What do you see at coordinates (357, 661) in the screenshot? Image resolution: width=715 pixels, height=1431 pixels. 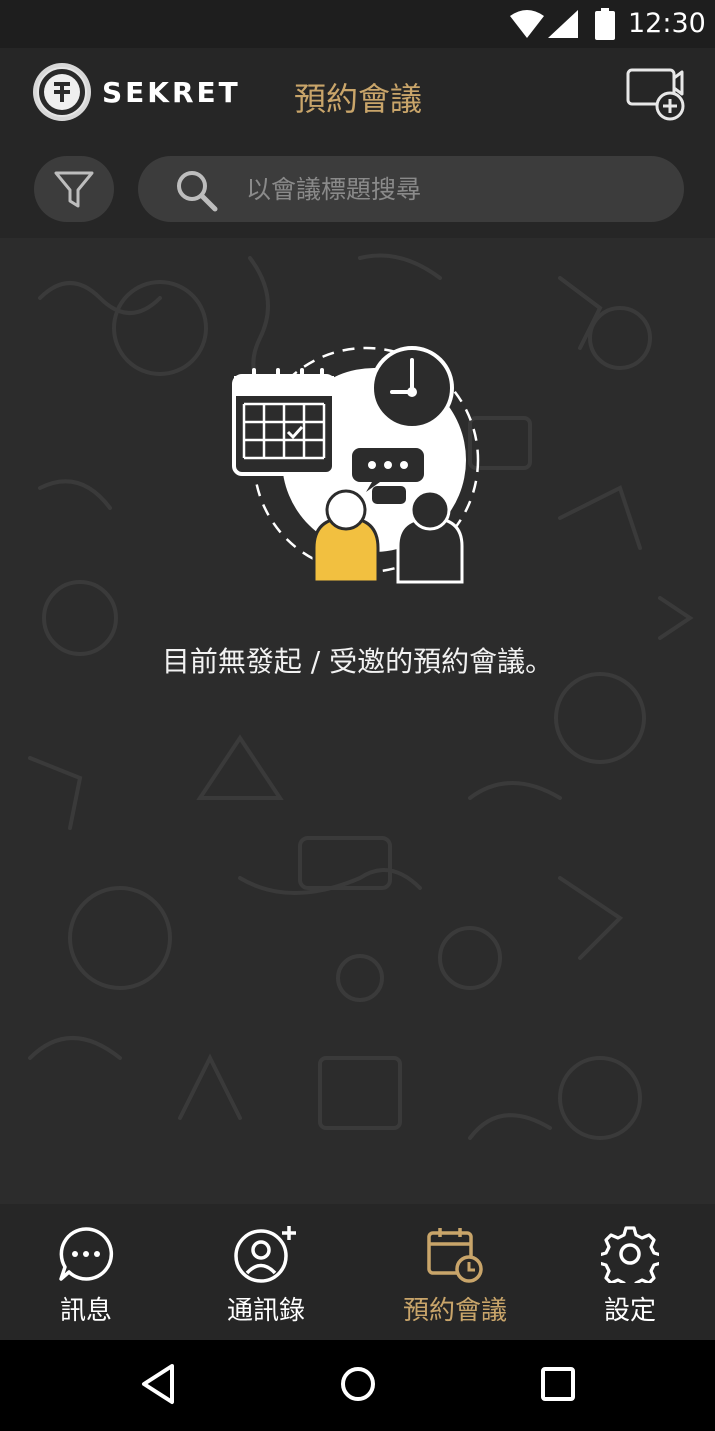 I see `empty-state-message: 目前無發起 / 受邀的預約會議。` at bounding box center [357, 661].